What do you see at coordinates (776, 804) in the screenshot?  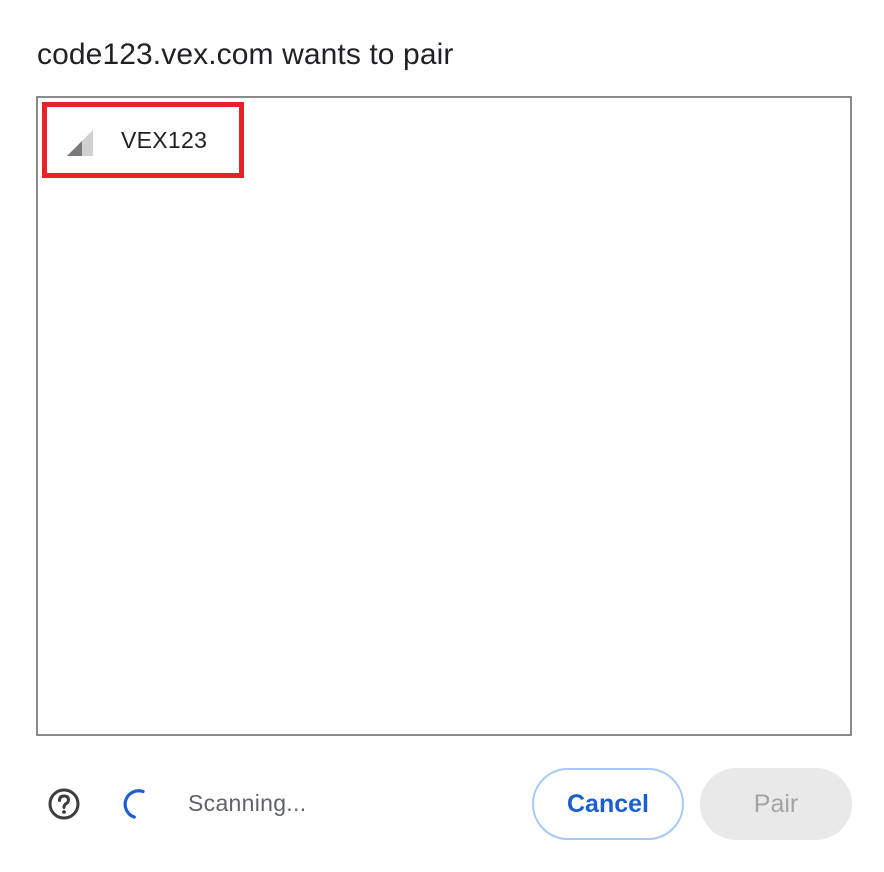 I see `pair-button: Pair` at bounding box center [776, 804].